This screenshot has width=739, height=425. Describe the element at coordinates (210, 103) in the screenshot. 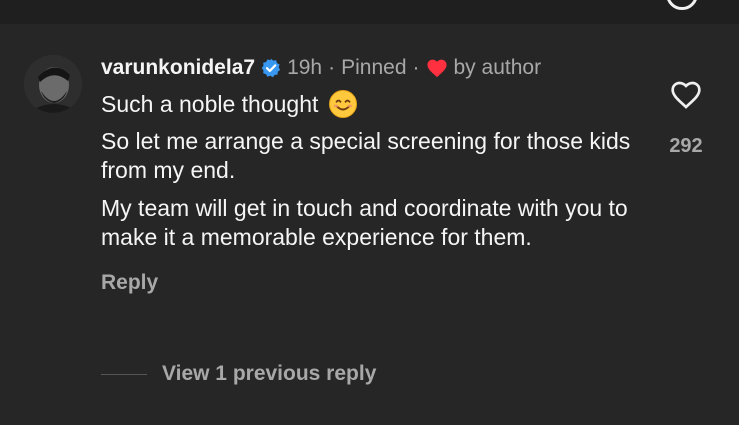

I see `comment-text: Such a noble thought` at that location.